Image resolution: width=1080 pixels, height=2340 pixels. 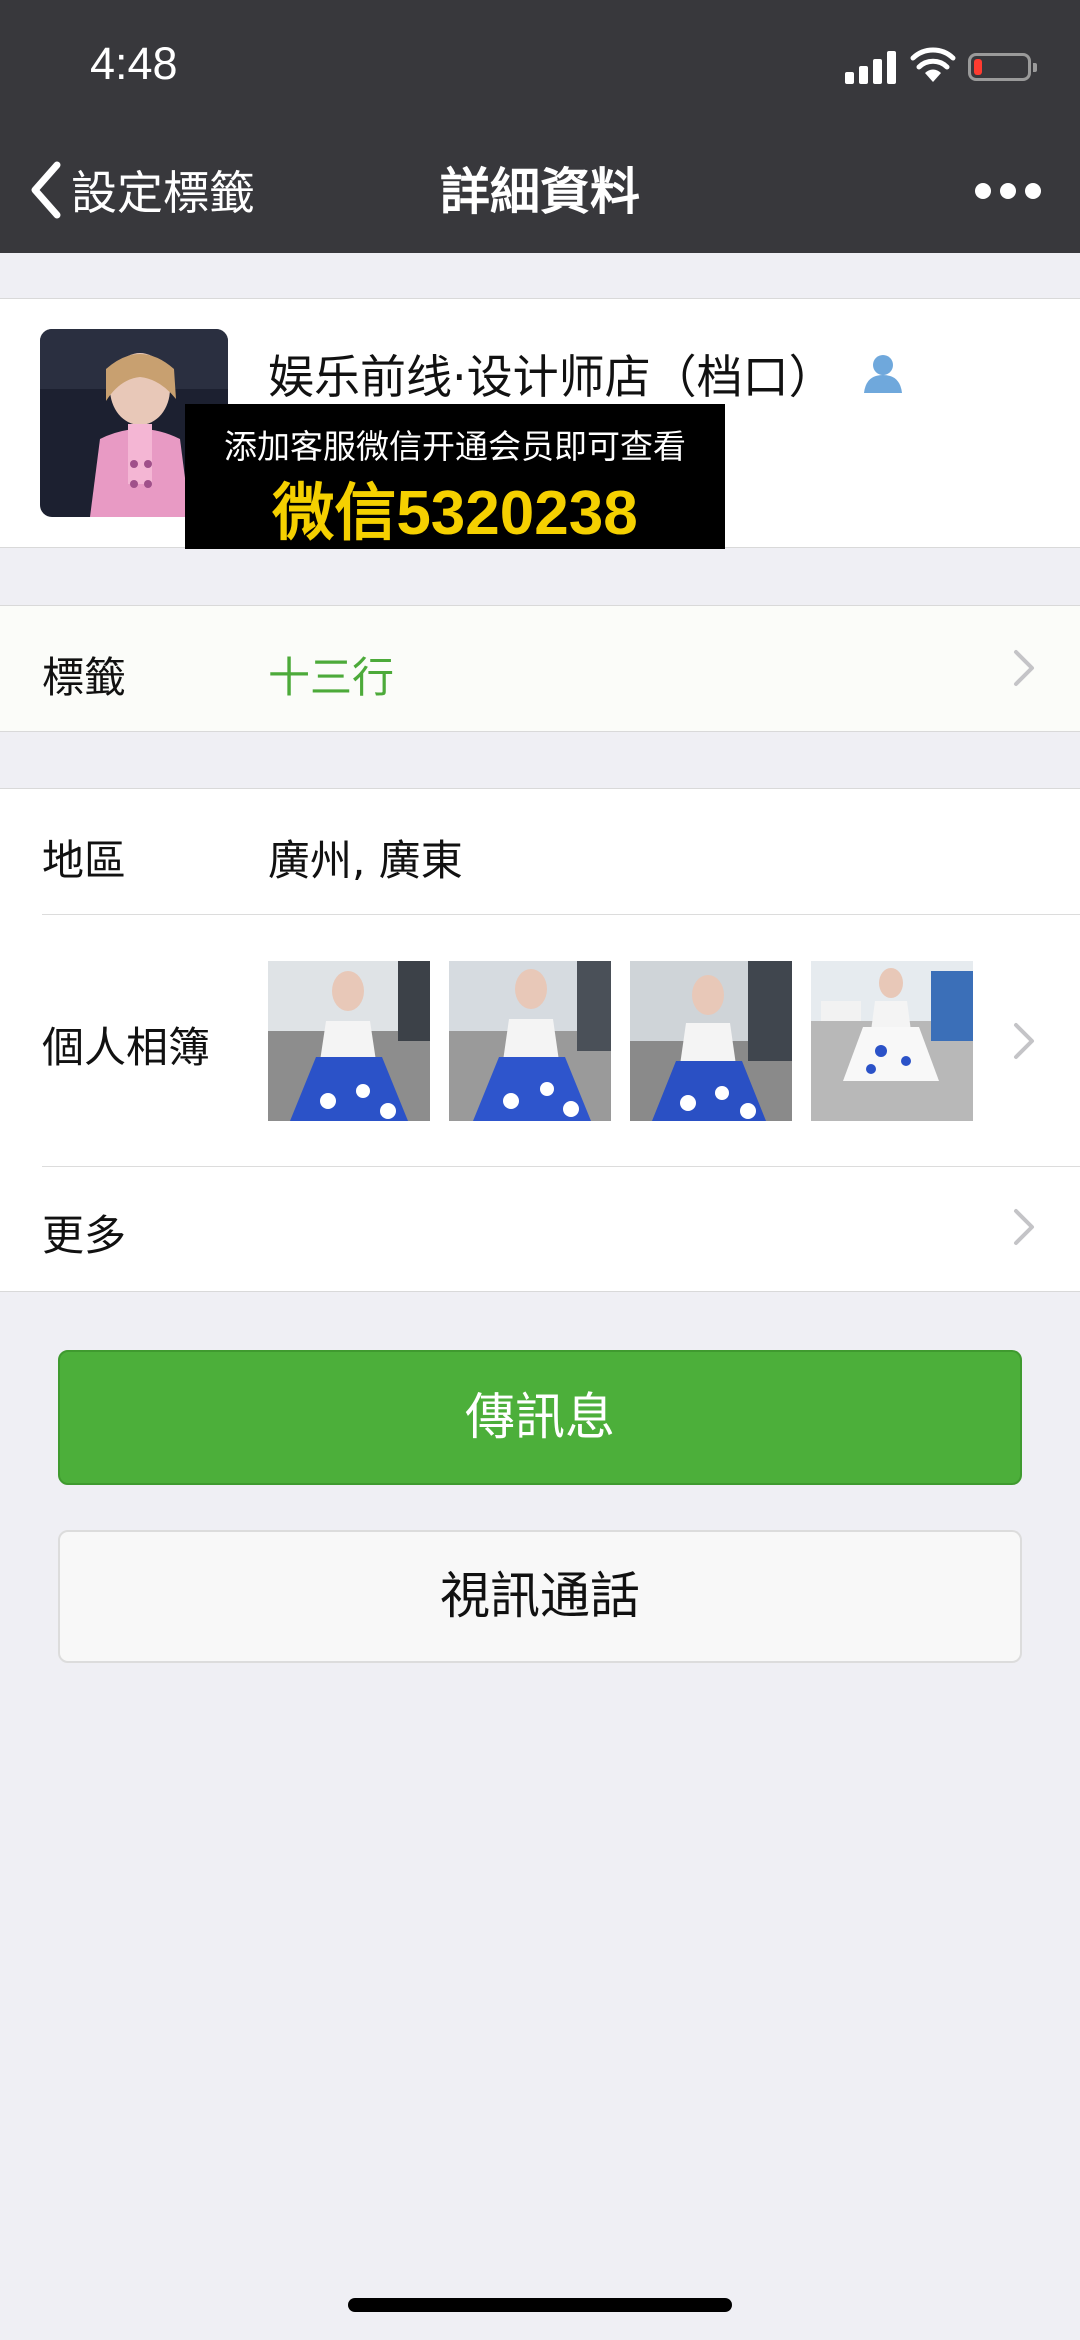 I want to click on wifi-icon, so click(x=933, y=64).